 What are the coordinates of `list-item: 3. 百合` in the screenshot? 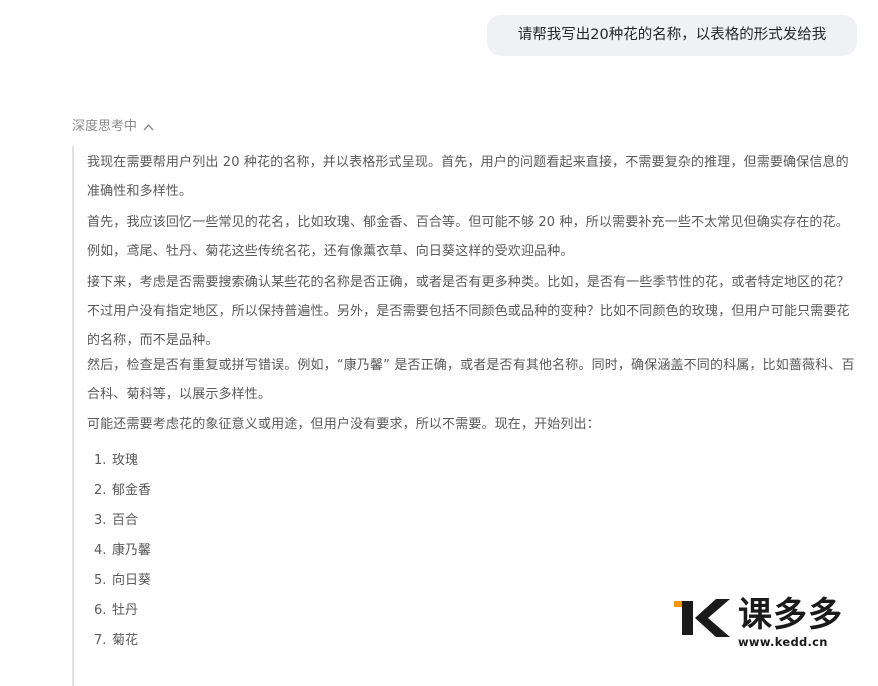 It's located at (119, 521).